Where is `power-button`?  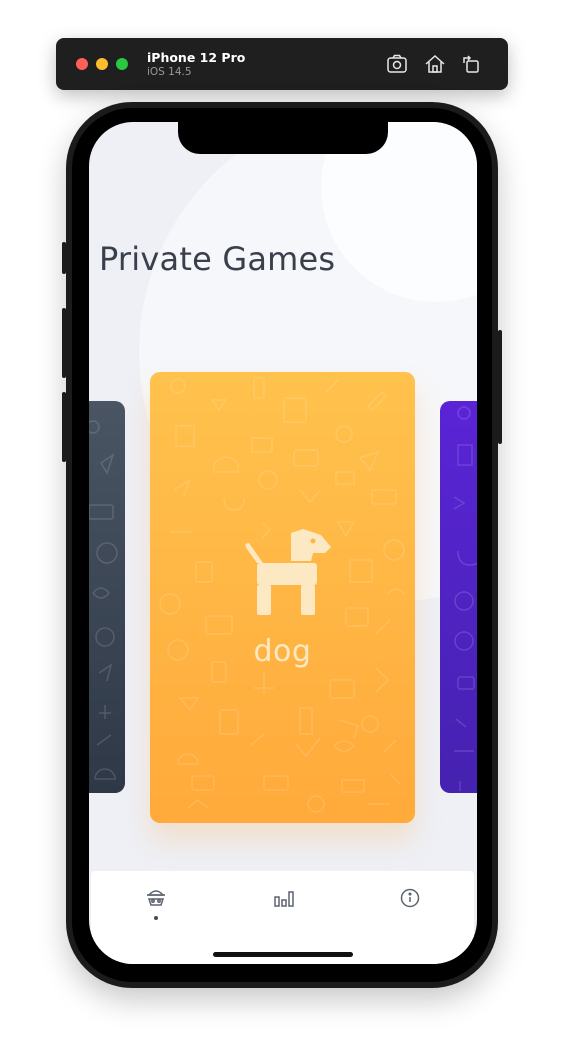
power-button is located at coordinates (500, 387).